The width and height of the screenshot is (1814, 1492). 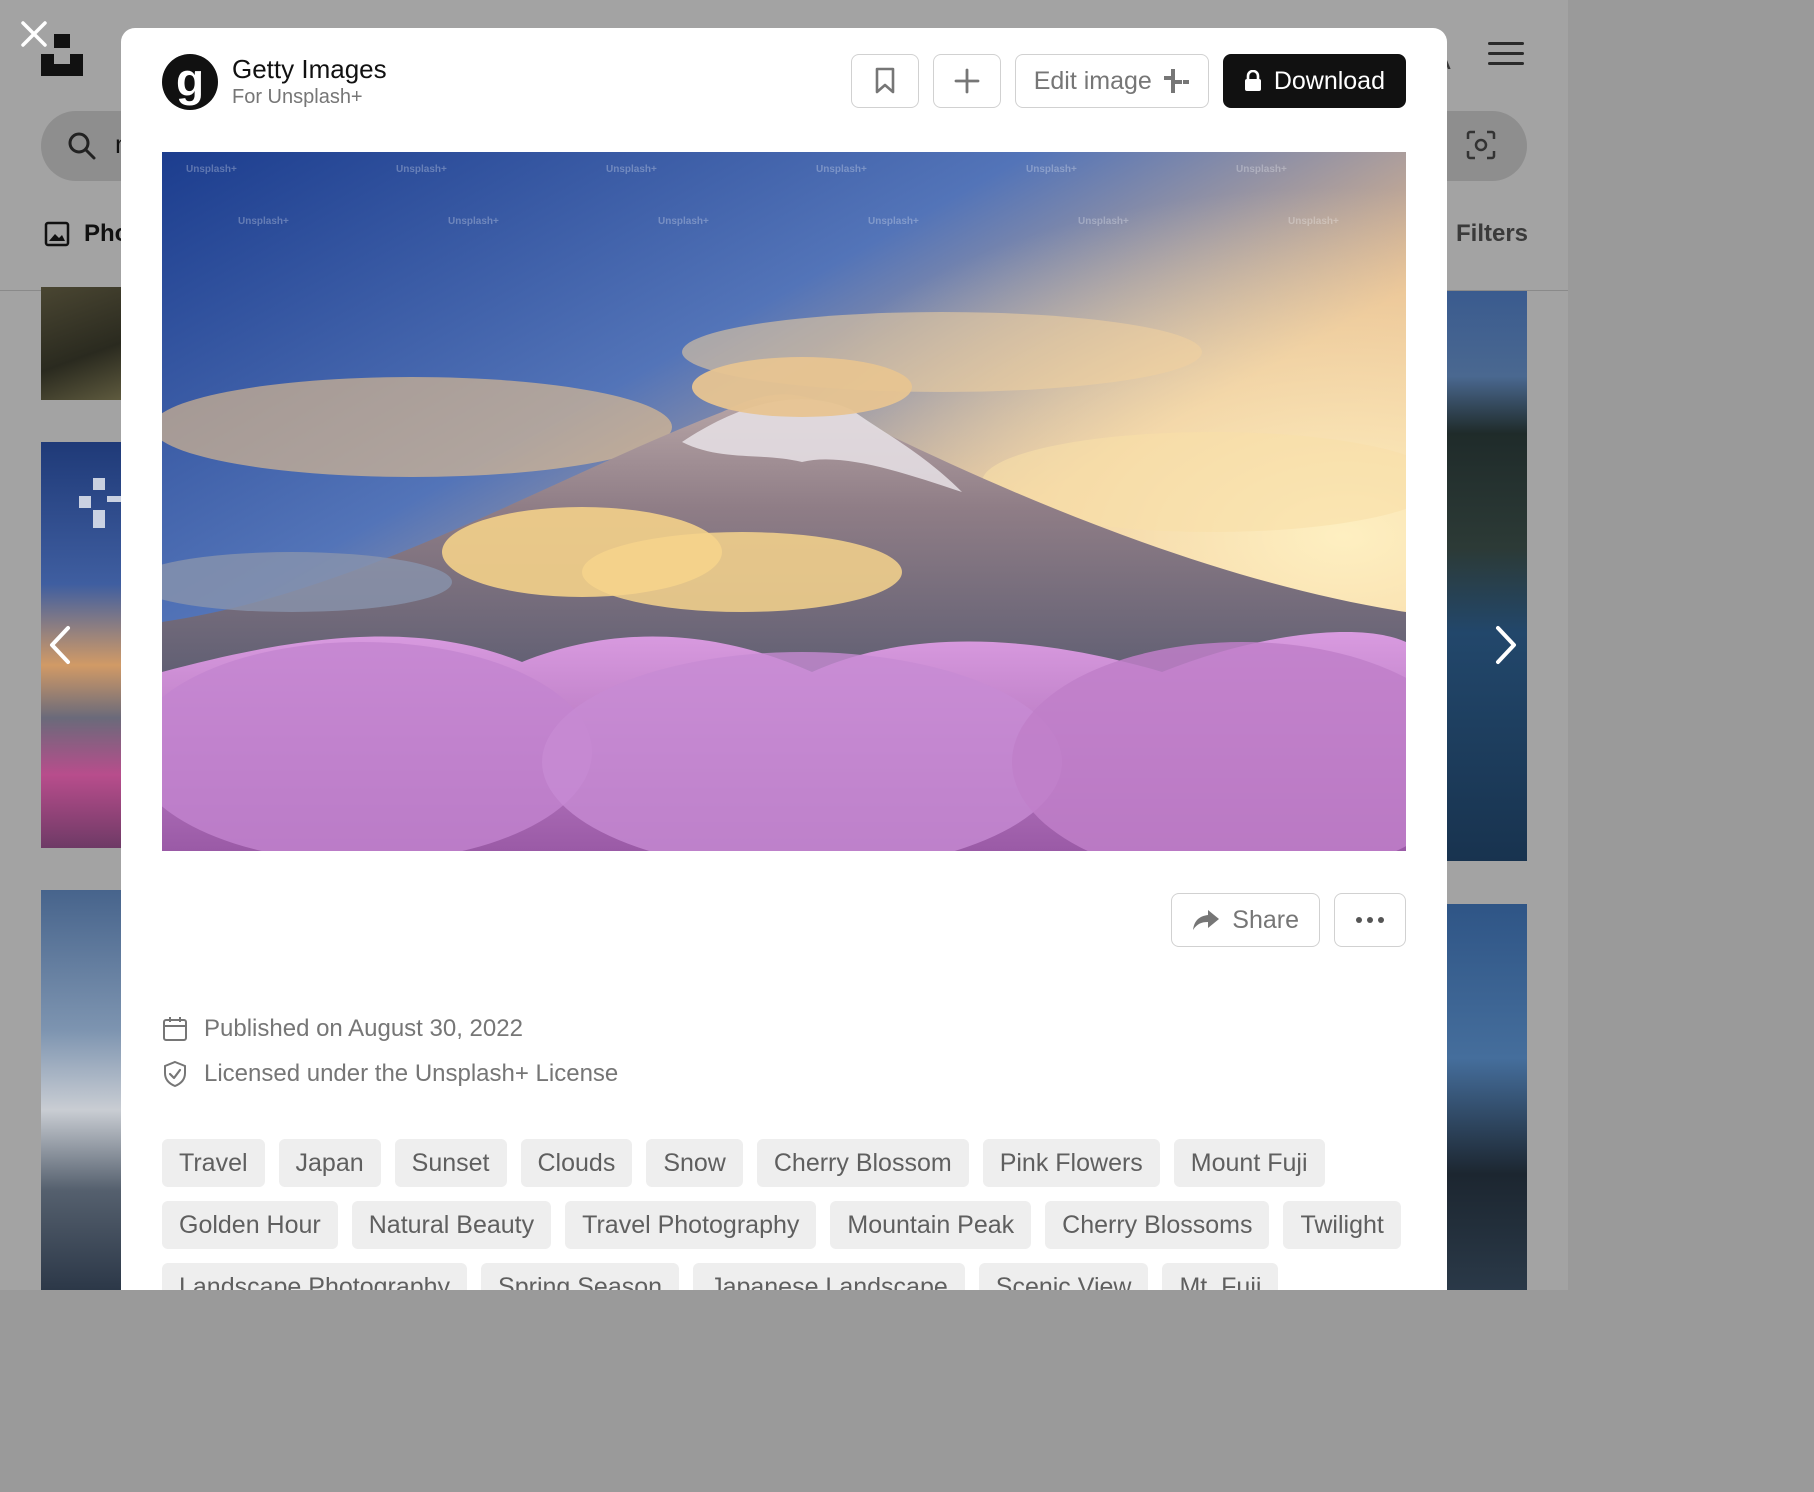 What do you see at coordinates (86, 234) in the screenshot?
I see `tab-photos: Pho` at bounding box center [86, 234].